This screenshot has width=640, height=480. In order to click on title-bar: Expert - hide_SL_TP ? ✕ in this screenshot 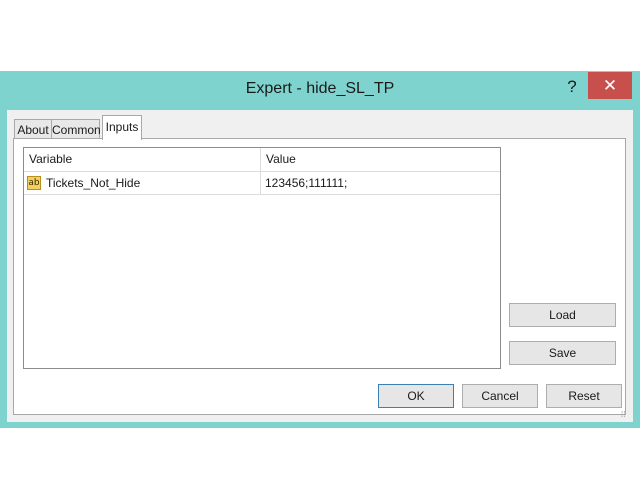, I will do `click(320, 90)`.